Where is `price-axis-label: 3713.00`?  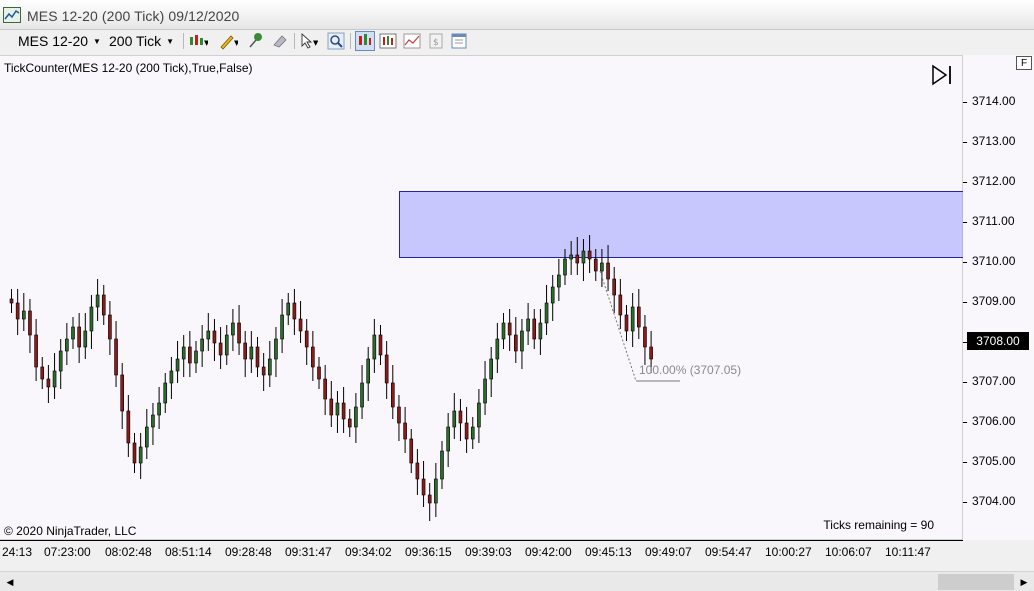 price-axis-label: 3713.00 is located at coordinates (994, 141).